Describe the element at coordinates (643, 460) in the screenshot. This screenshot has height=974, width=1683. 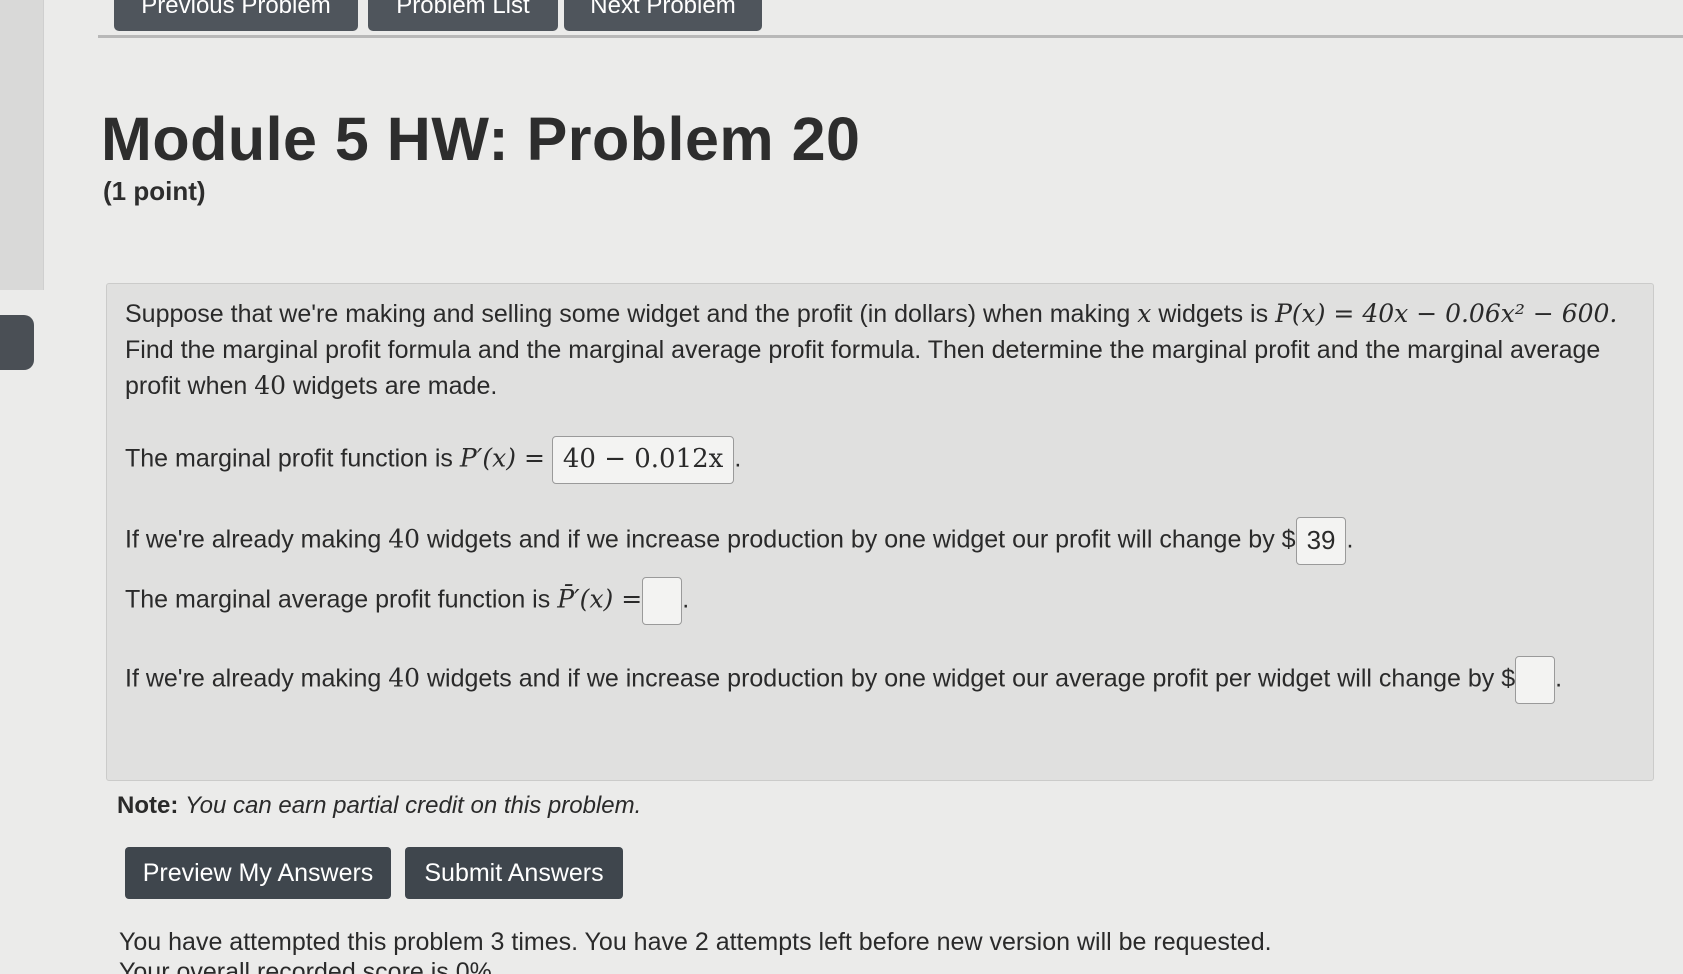
I see `marginal-profit-answer-input: 40 − 0.012x` at that location.